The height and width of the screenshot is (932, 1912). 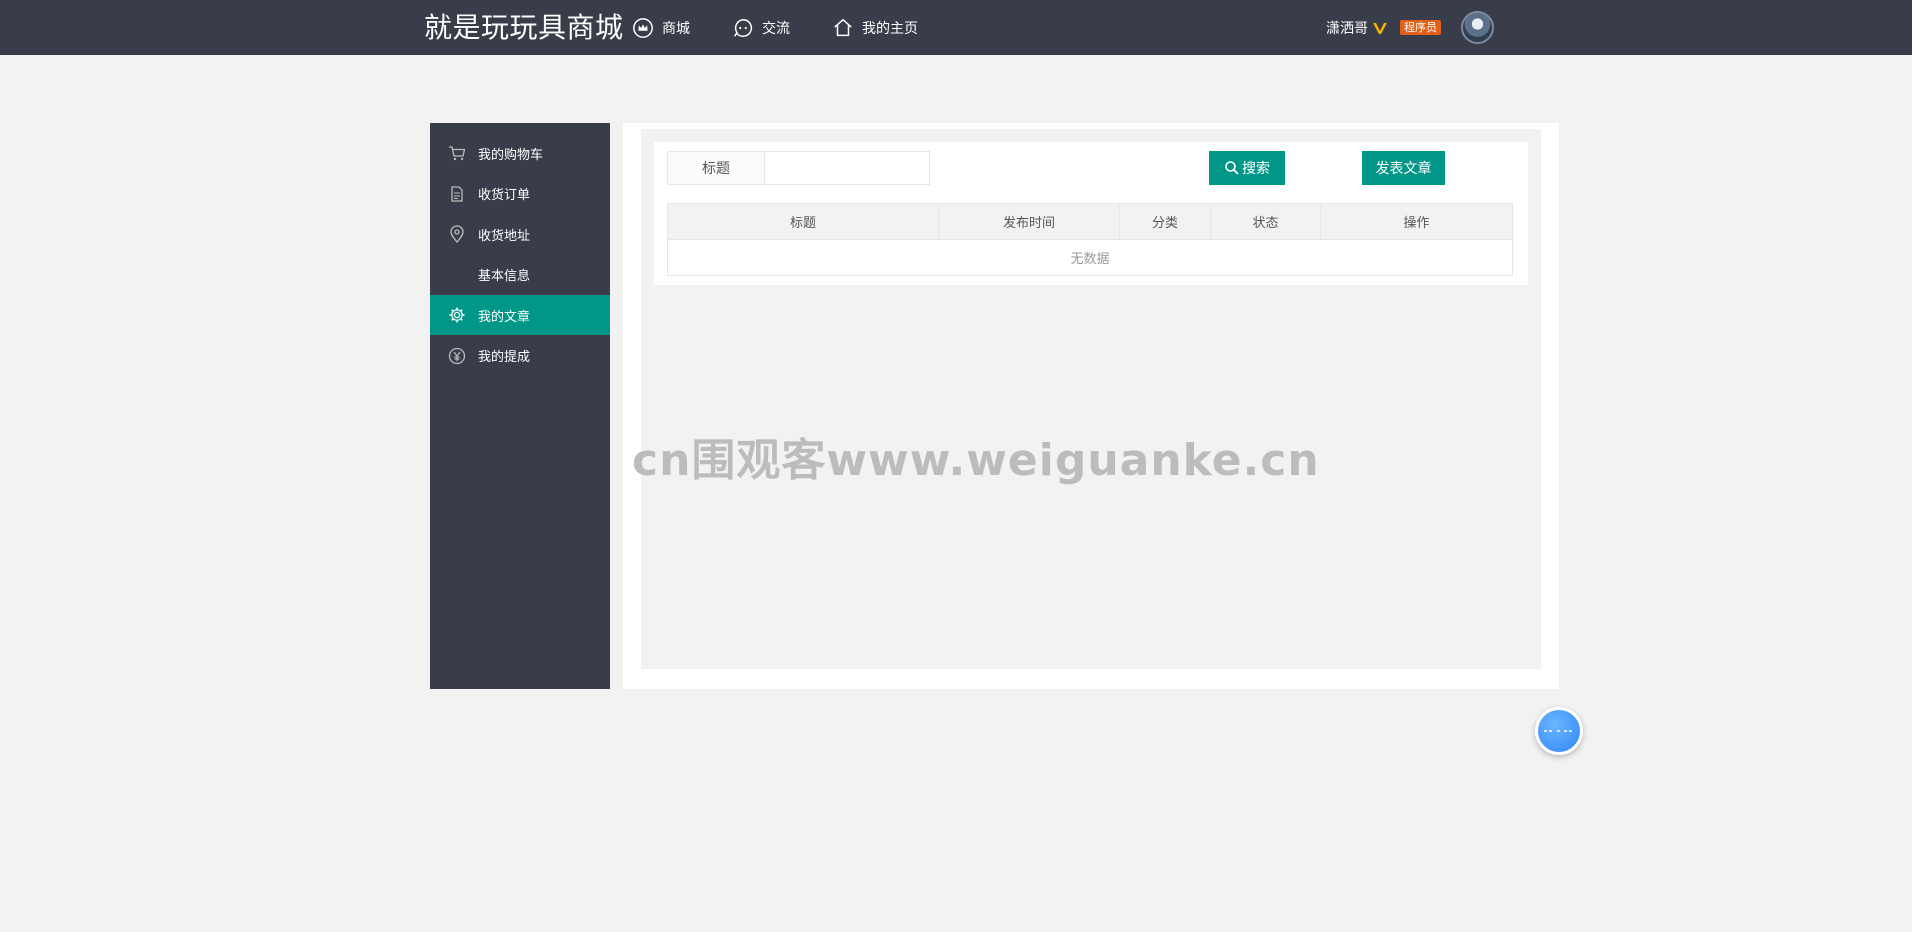 I want to click on table-header-row: 标题 发布时间 分类 状态 操作, so click(x=1090, y=221).